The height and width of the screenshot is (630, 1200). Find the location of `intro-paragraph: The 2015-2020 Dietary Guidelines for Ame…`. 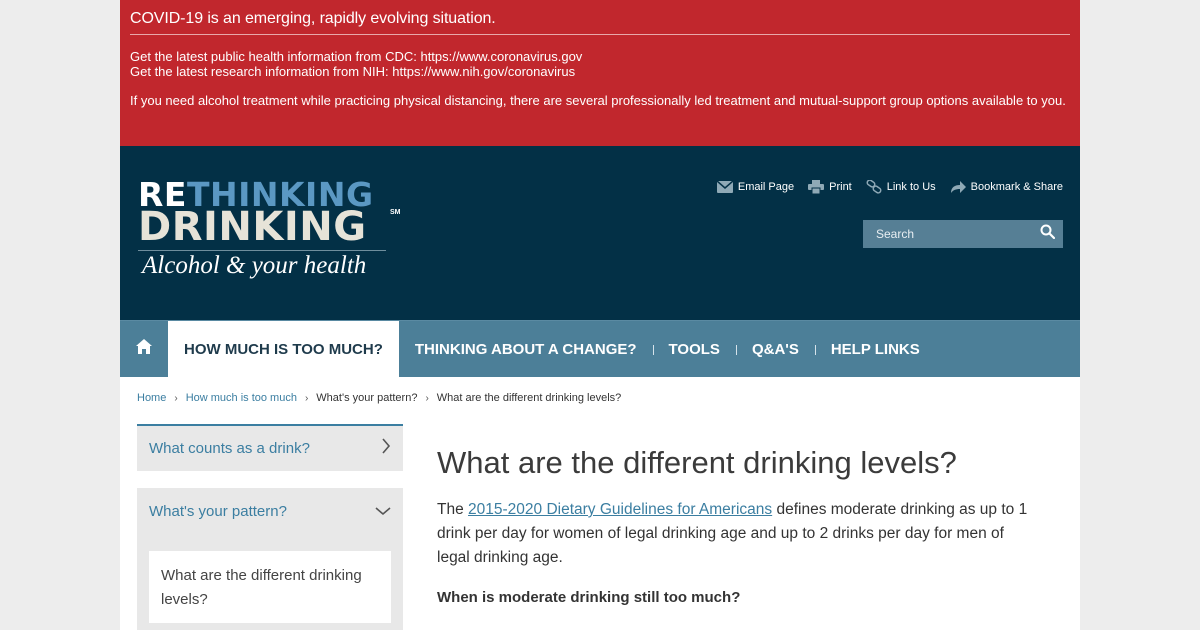

intro-paragraph: The 2015-2020 Dietary Guidelines for Ame… is located at coordinates (732, 533).